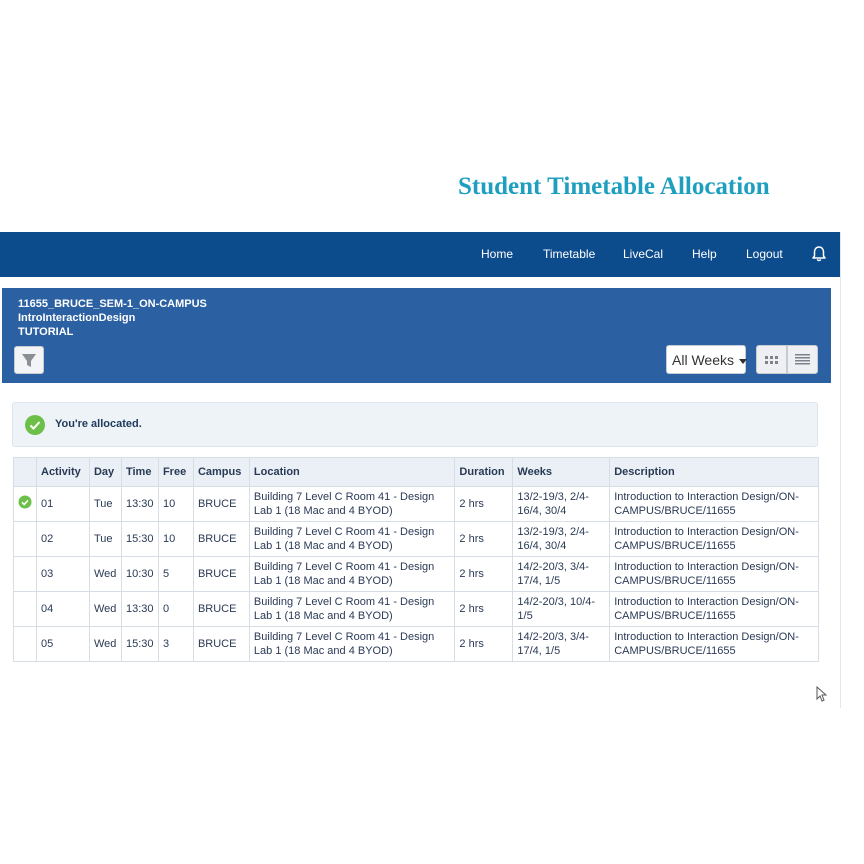  Describe the element at coordinates (63, 609) in the screenshot. I see `cell-activity: 04` at that location.